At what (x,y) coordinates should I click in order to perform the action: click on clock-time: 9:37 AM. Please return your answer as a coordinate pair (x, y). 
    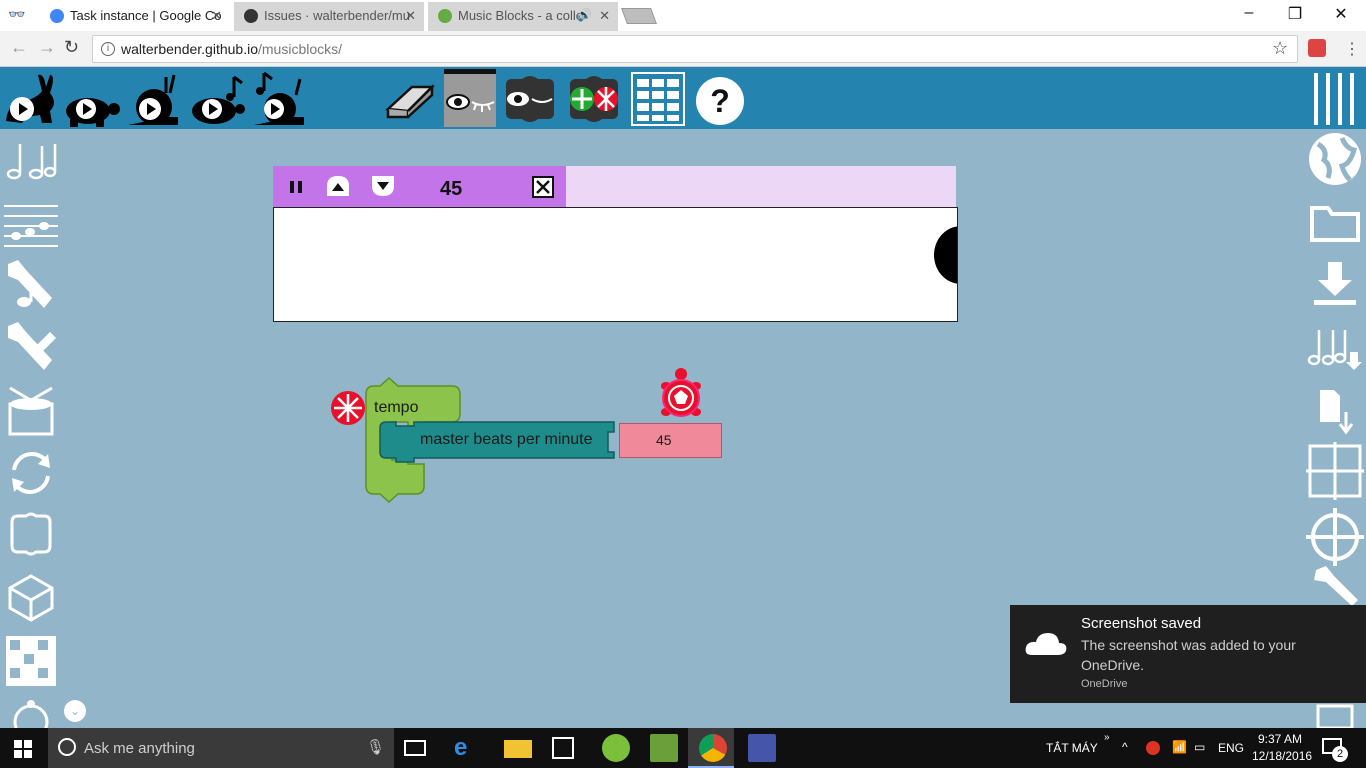
    Looking at the image, I should click on (1280, 739).